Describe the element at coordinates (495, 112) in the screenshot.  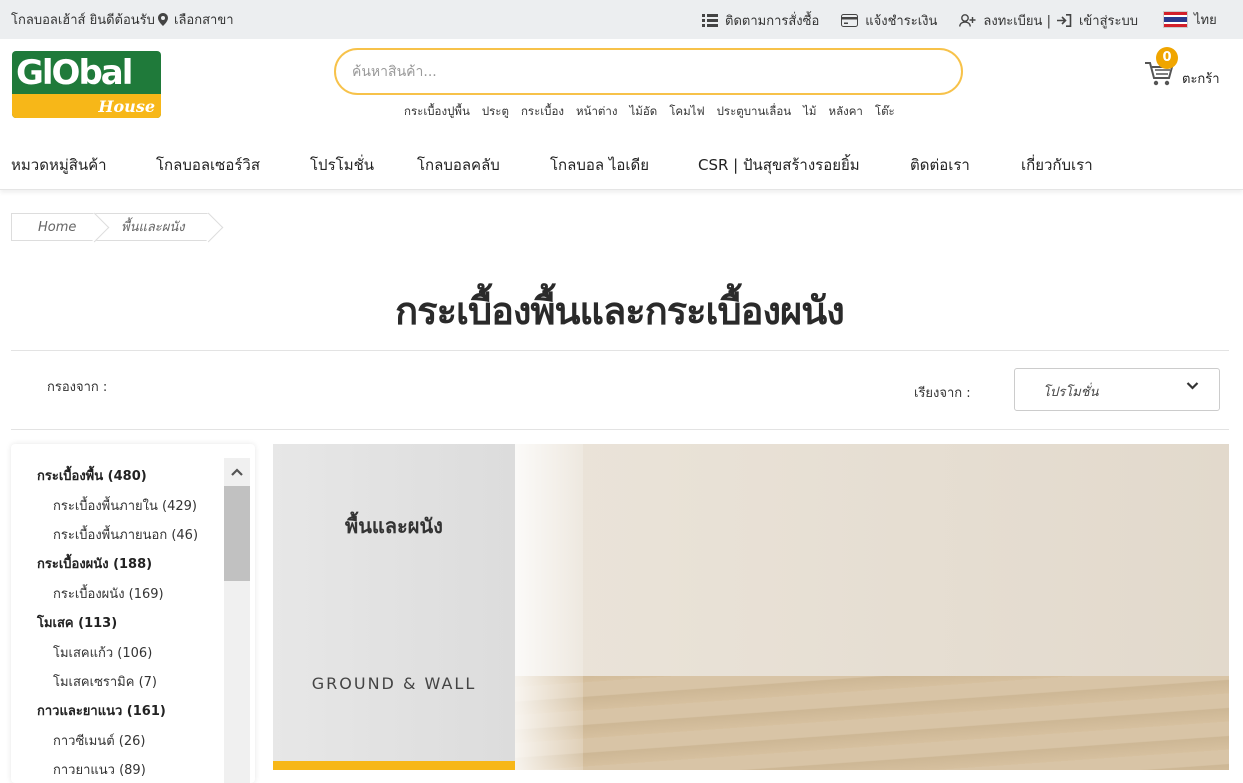
I see `quick-link: ประตู` at that location.